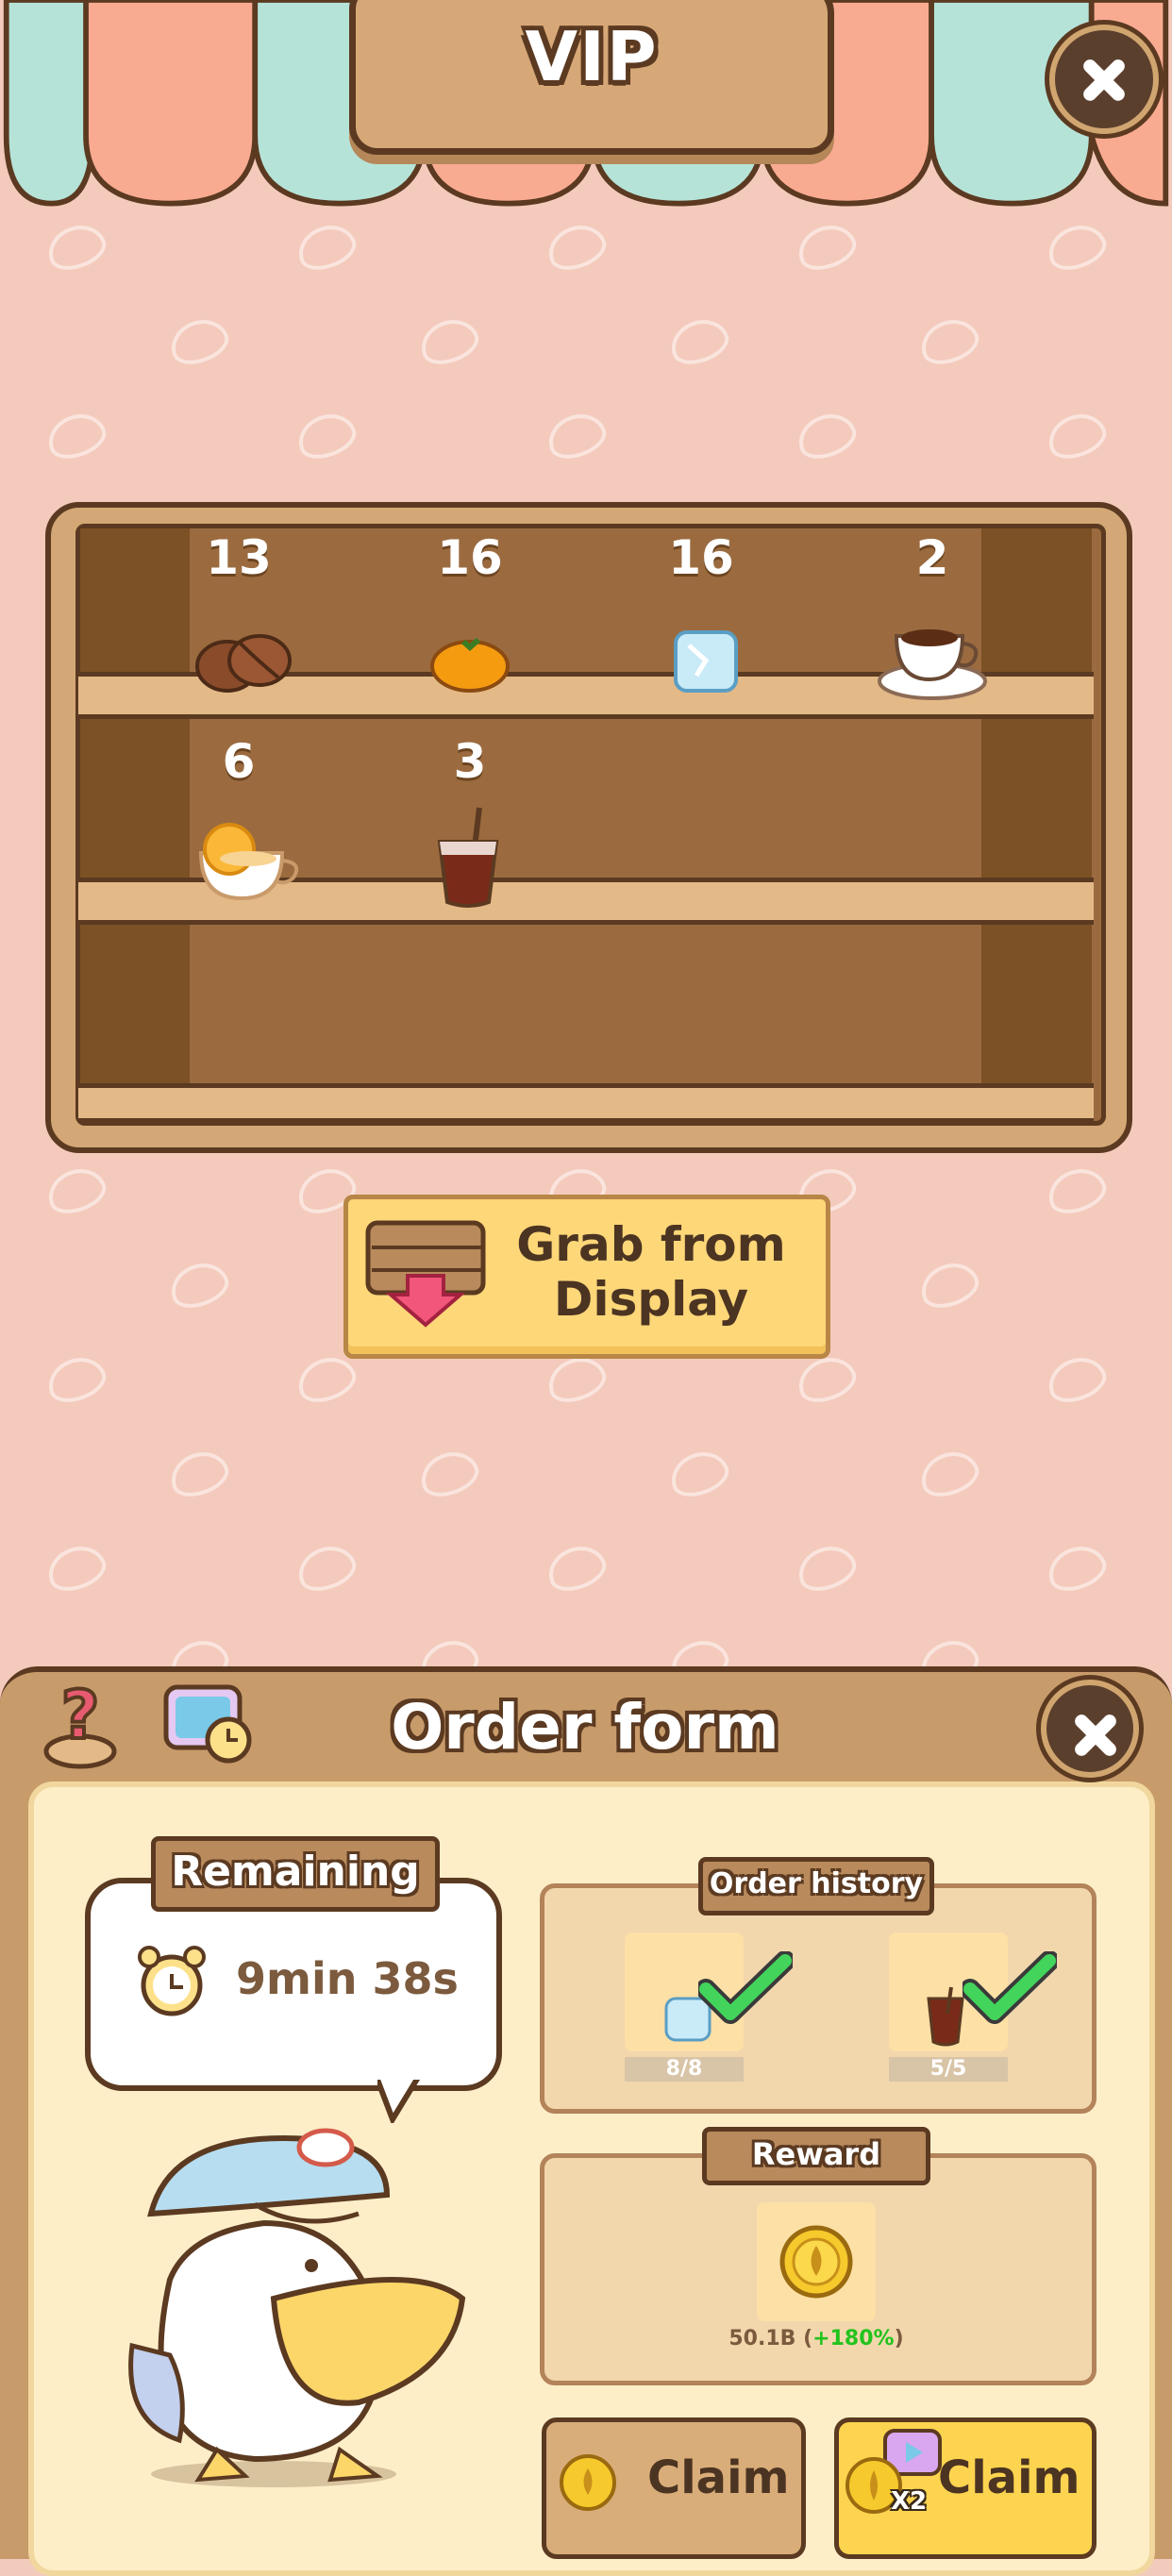  Describe the element at coordinates (248, 861) in the screenshot. I see `orange-tea-icon` at that location.